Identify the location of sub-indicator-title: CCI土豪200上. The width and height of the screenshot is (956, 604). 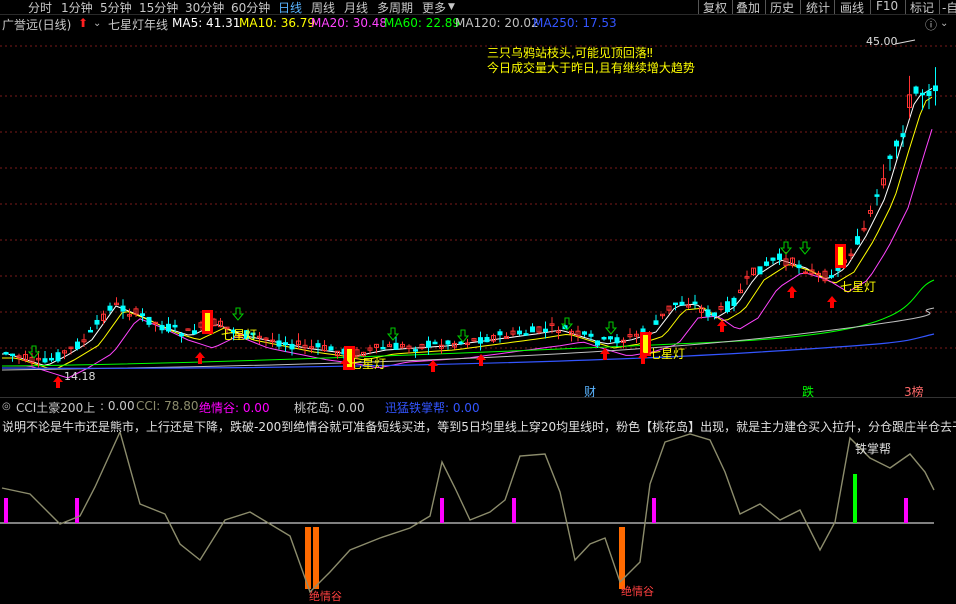
(55, 407).